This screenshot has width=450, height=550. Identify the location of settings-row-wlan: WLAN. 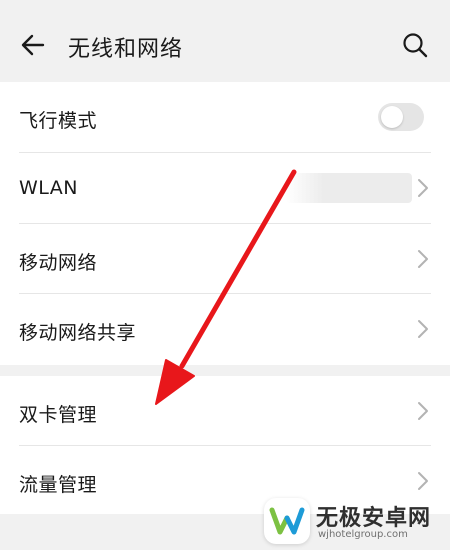
(225, 188).